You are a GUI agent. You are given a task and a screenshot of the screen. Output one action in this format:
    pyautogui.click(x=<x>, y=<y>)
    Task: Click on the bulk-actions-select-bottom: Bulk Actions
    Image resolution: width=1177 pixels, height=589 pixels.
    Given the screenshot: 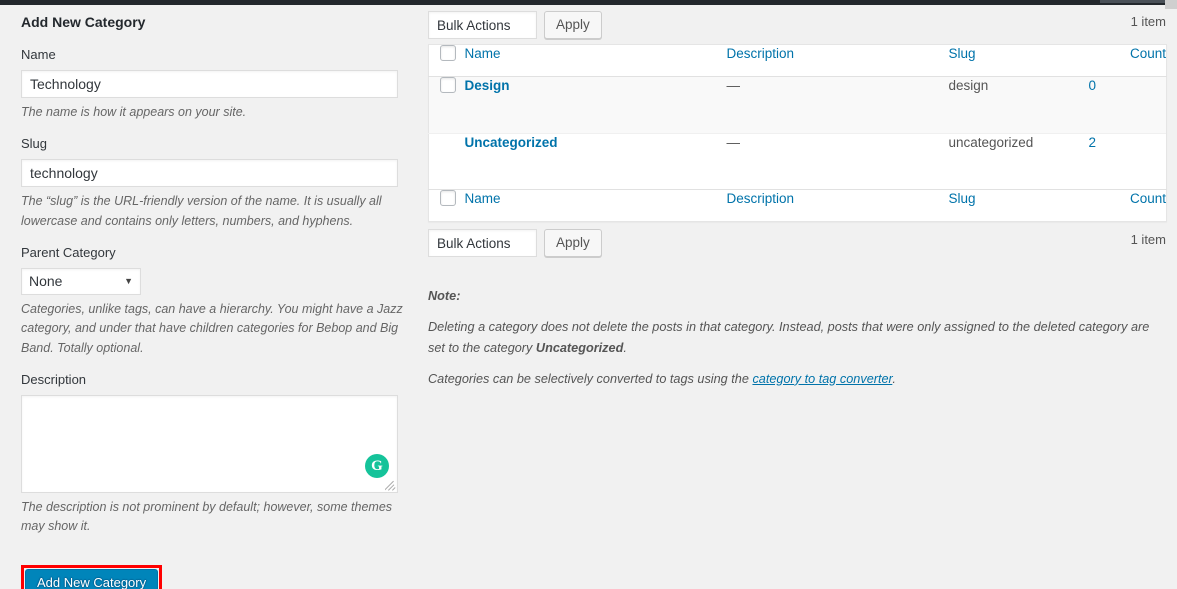 What is the action you would take?
    pyautogui.click(x=482, y=243)
    